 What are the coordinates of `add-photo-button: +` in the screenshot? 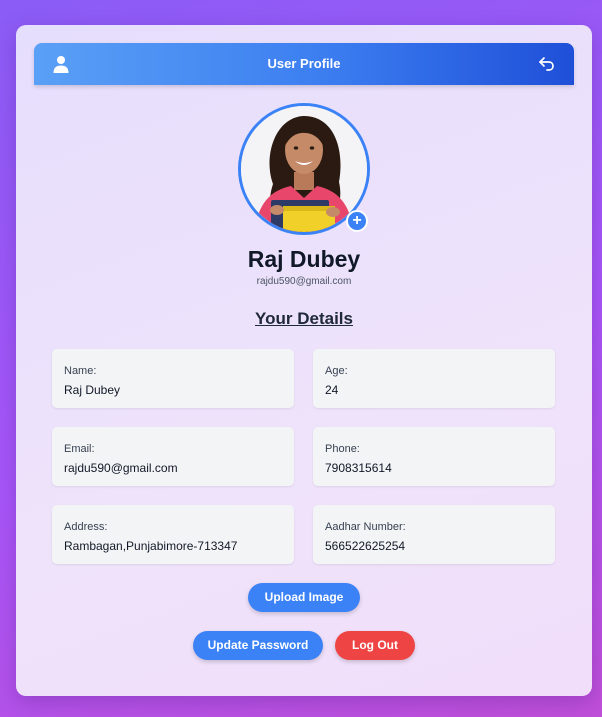 It's located at (357, 221).